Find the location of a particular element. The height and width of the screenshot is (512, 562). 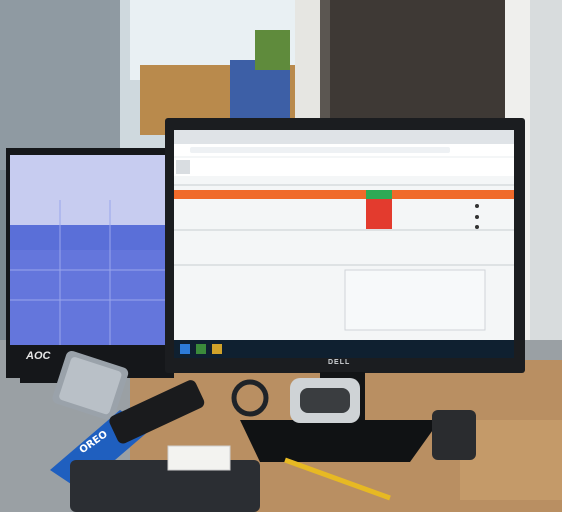

left-monitor-brand: AOC is located at coordinates (38, 356).